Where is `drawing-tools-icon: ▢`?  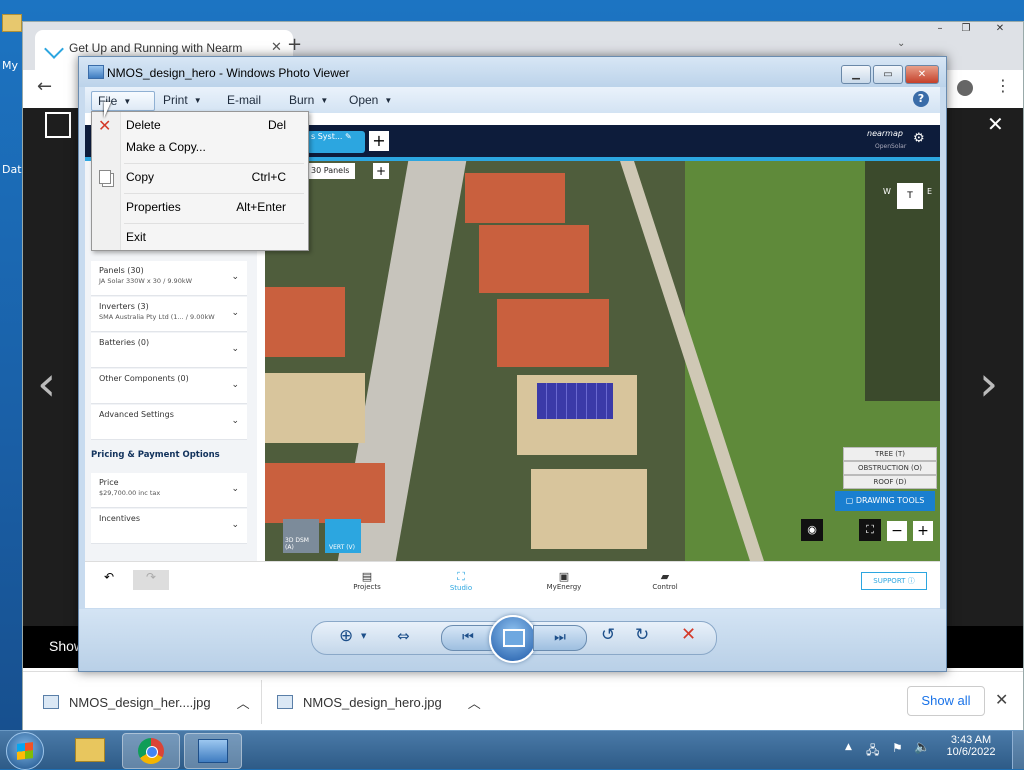
drawing-tools-icon: ▢ is located at coordinates (849, 500).